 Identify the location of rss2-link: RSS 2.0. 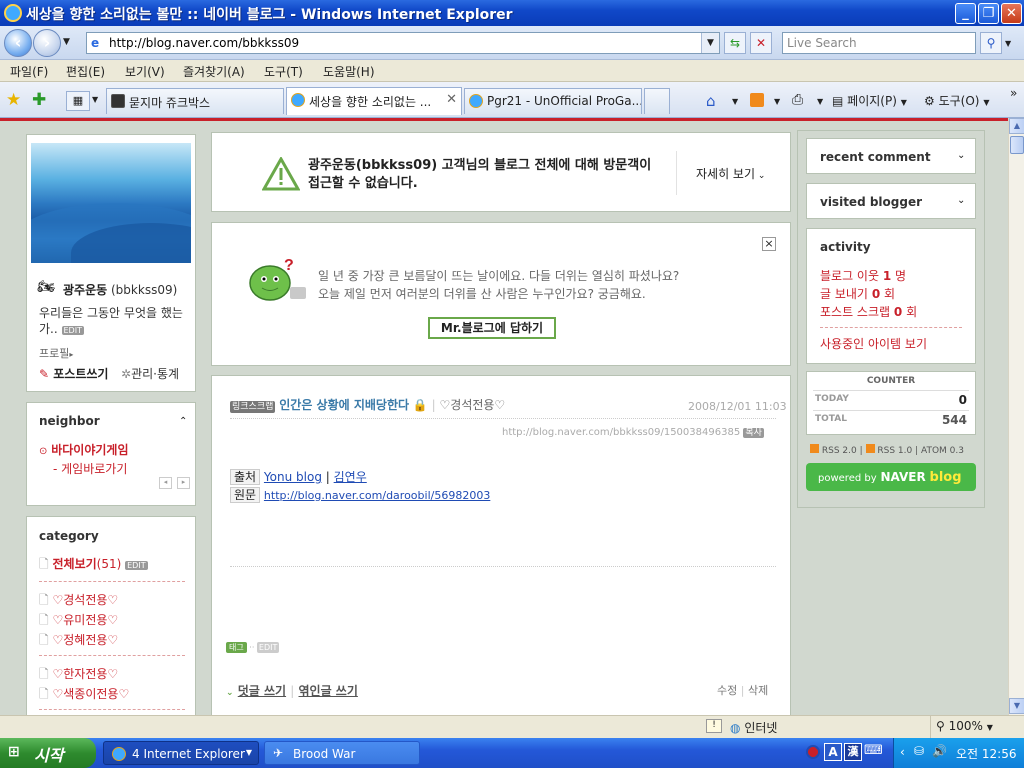
(839, 451).